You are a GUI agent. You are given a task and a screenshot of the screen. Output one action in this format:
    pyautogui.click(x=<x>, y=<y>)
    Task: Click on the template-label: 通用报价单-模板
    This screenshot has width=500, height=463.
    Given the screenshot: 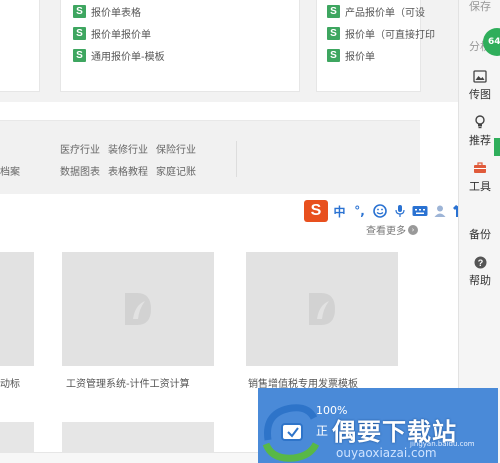 What is the action you would take?
    pyautogui.click(x=128, y=57)
    